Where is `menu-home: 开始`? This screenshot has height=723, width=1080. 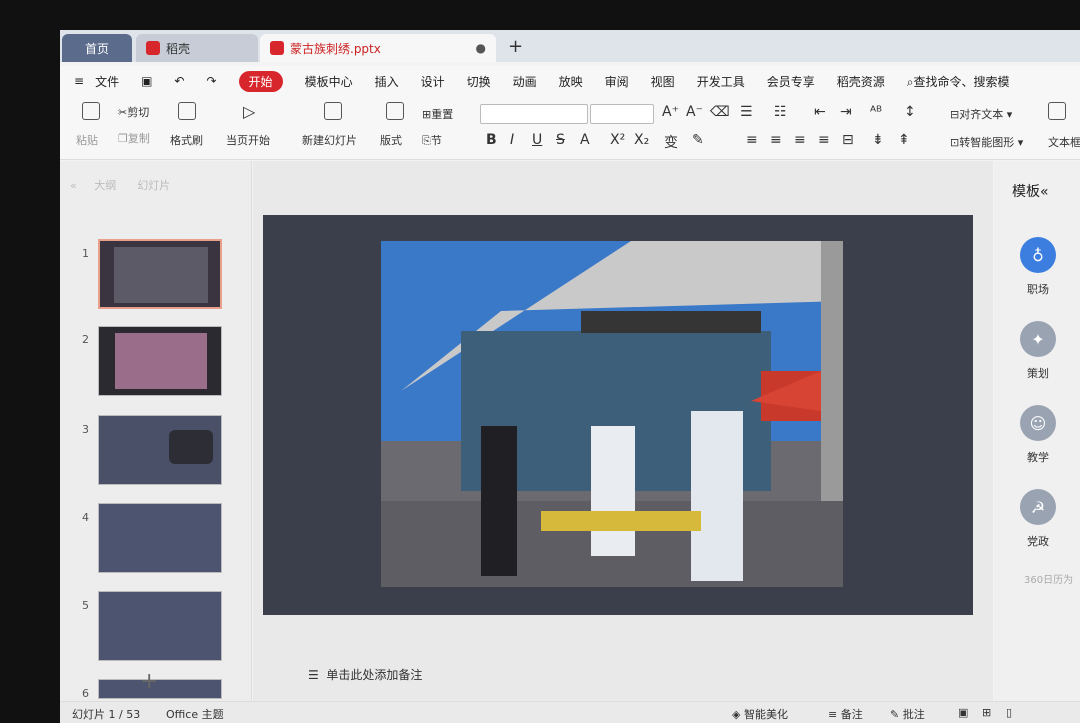
menu-home: 开始 is located at coordinates (260, 81).